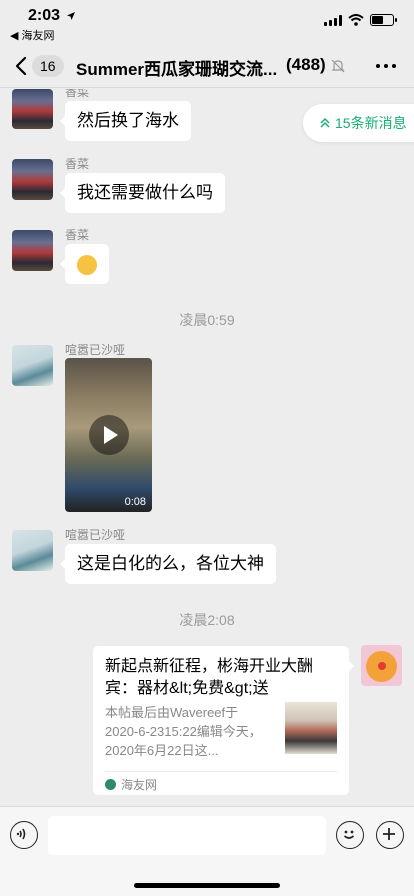 This screenshot has width=414, height=896. What do you see at coordinates (356, 20) in the screenshot?
I see `wifi-icon` at bounding box center [356, 20].